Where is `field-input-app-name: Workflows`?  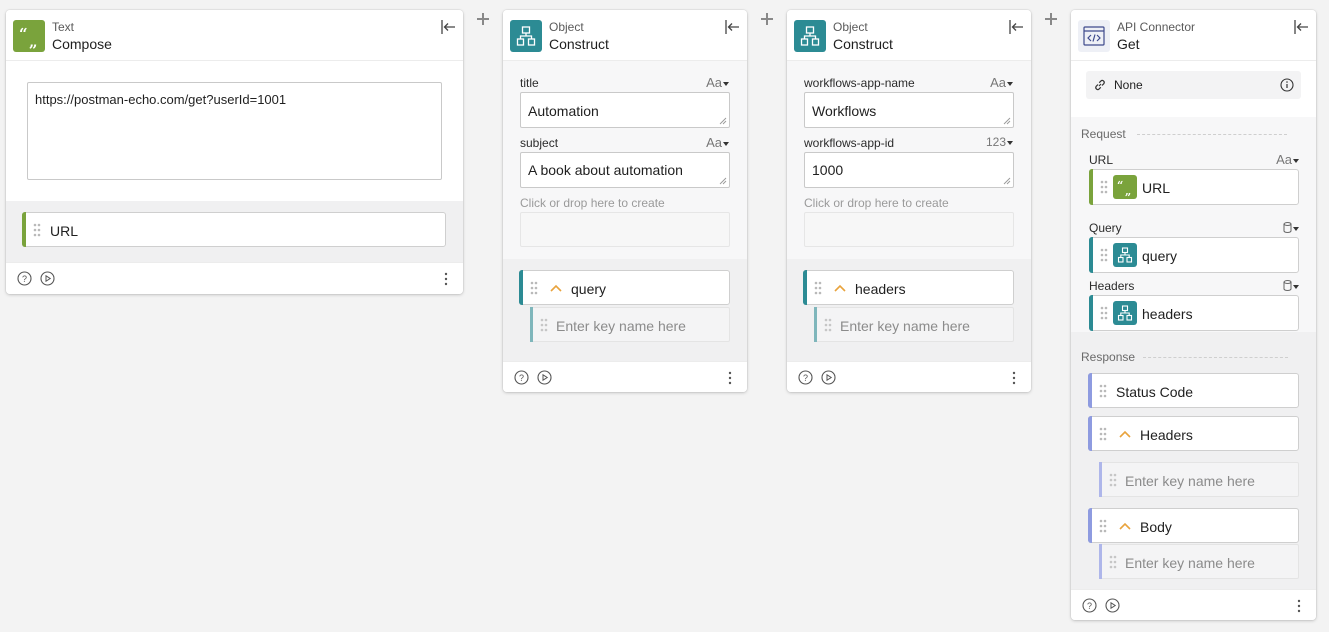 field-input-app-name: Workflows is located at coordinates (909, 110).